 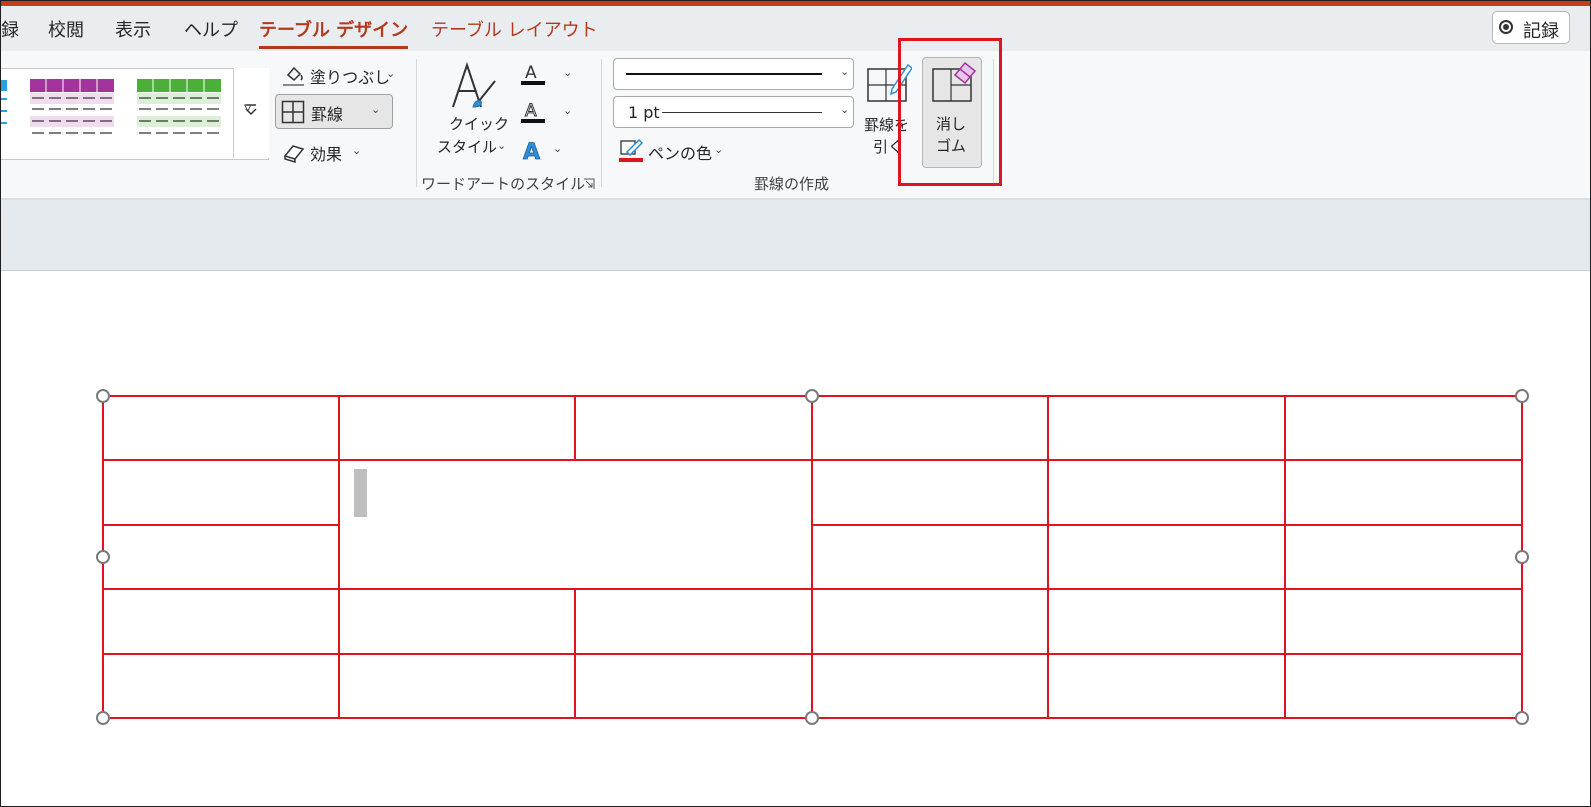 What do you see at coordinates (812, 718) in the screenshot?
I see `resize-handle-bottom-center` at bounding box center [812, 718].